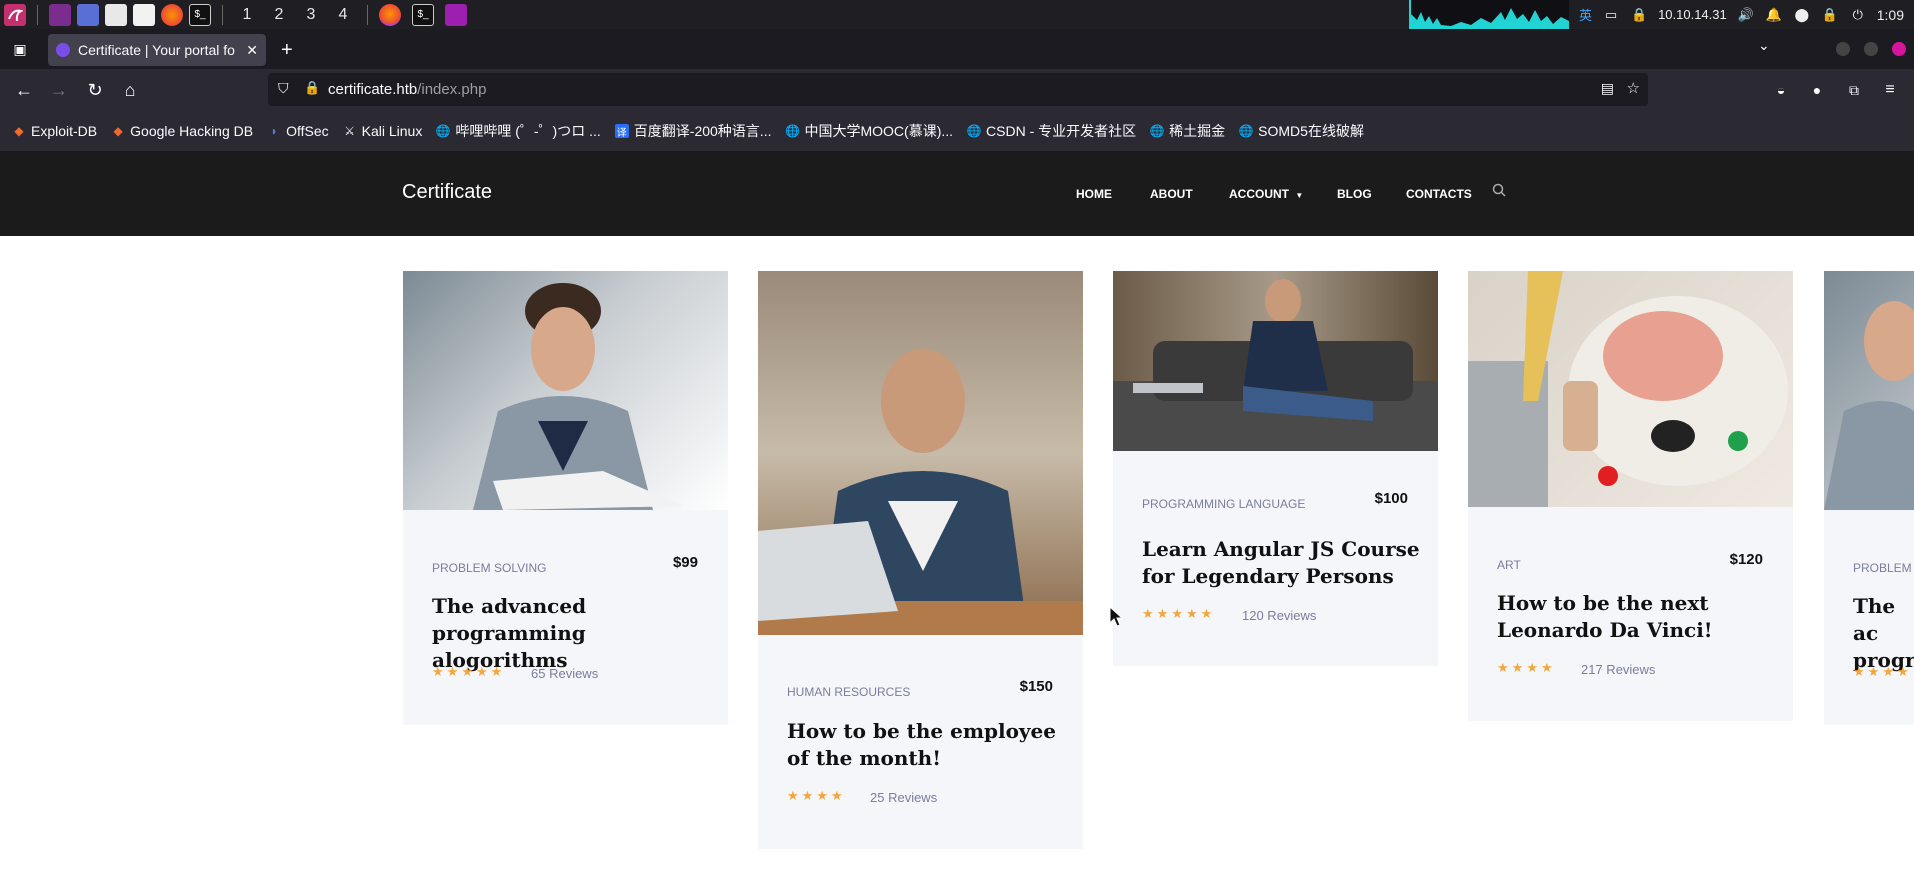 The height and width of the screenshot is (874, 1914). What do you see at coordinates (621, 131) in the screenshot?
I see `baidu-translate-icon: 译` at bounding box center [621, 131].